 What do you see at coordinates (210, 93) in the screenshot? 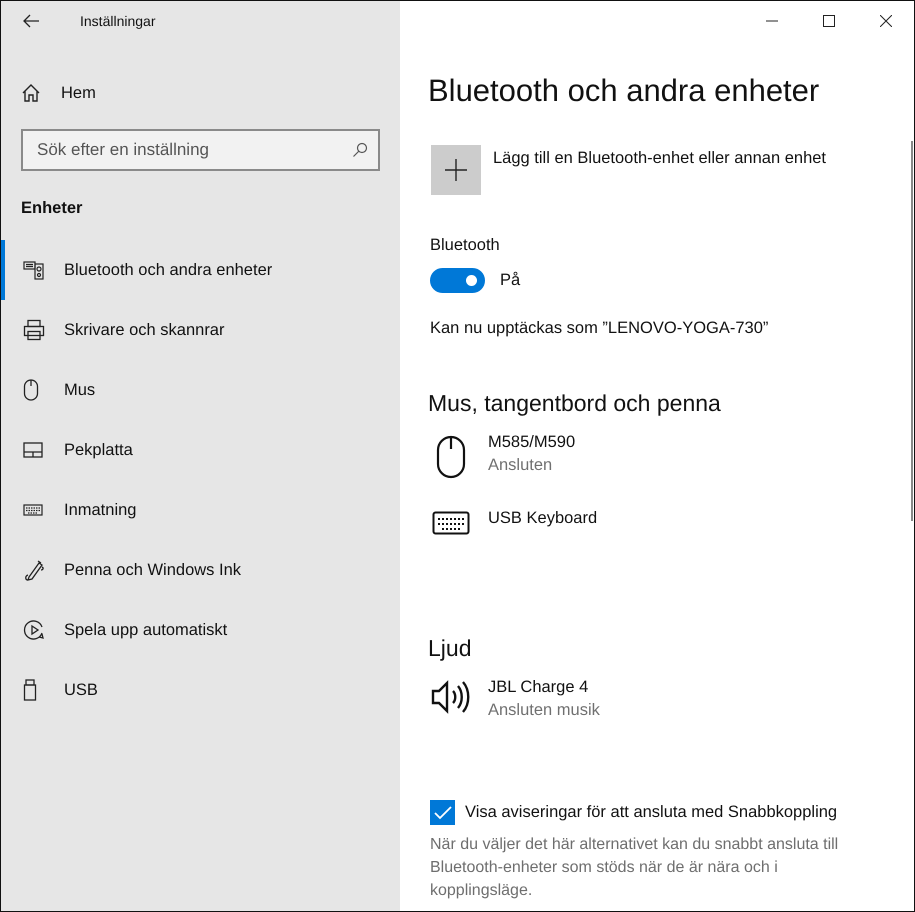
I see `home-link: Hem` at bounding box center [210, 93].